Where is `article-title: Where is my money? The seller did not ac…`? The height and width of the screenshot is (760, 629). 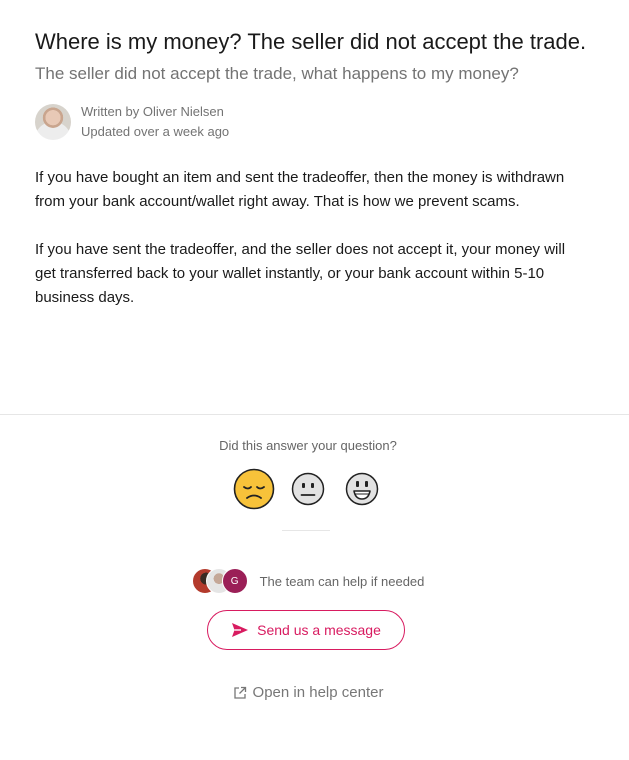
article-title: Where is my money? The seller did not ac… is located at coordinates (311, 41).